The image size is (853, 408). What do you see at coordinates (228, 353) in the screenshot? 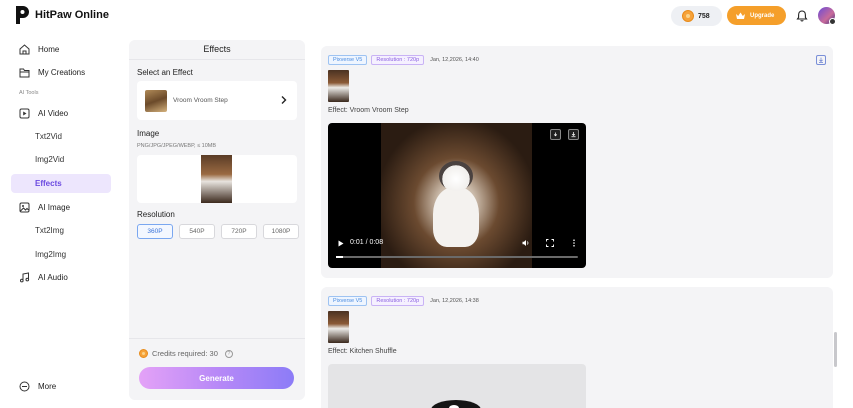
I see `help-icon: ?` at bounding box center [228, 353].